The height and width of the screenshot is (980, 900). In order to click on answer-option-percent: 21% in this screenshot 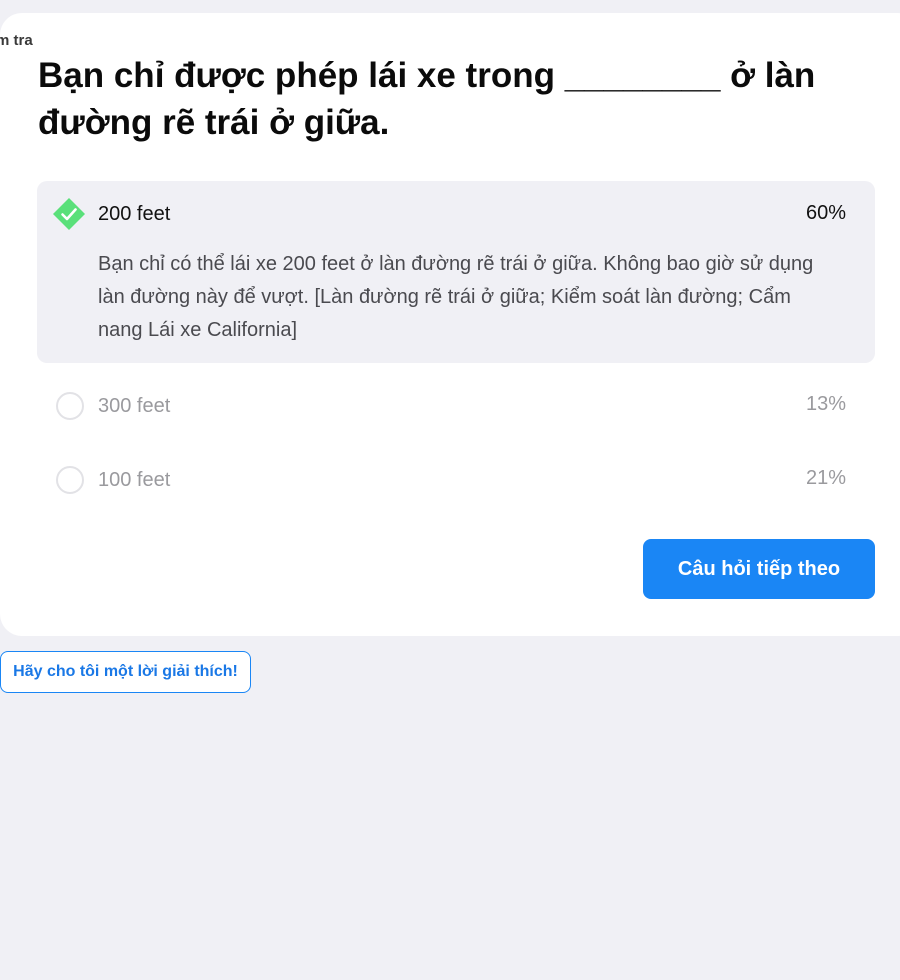, I will do `click(825, 478)`.